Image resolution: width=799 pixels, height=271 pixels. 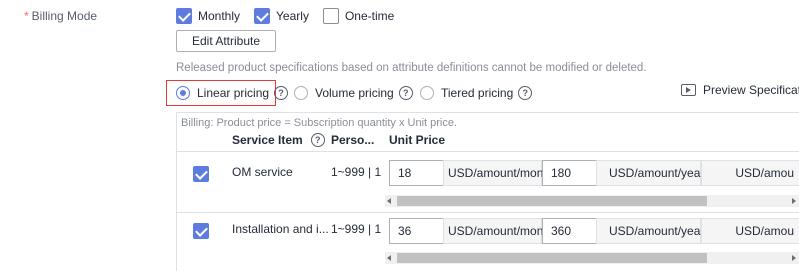 What do you see at coordinates (226, 41) in the screenshot?
I see `edit-attribute-button: Edit Attribute` at bounding box center [226, 41].